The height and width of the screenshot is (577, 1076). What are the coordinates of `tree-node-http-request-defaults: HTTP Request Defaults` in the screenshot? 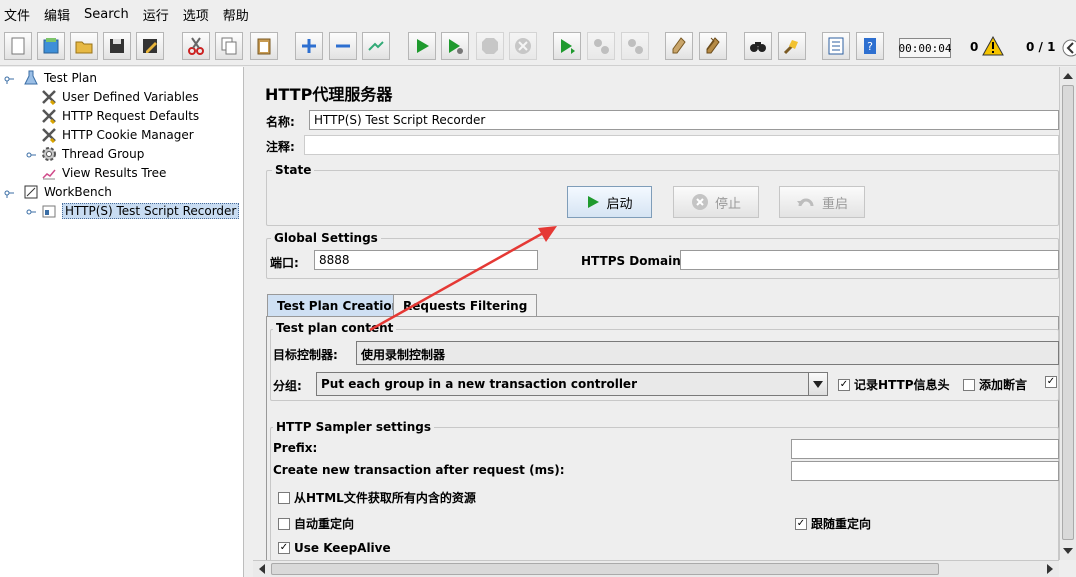 It's located at (119, 116).